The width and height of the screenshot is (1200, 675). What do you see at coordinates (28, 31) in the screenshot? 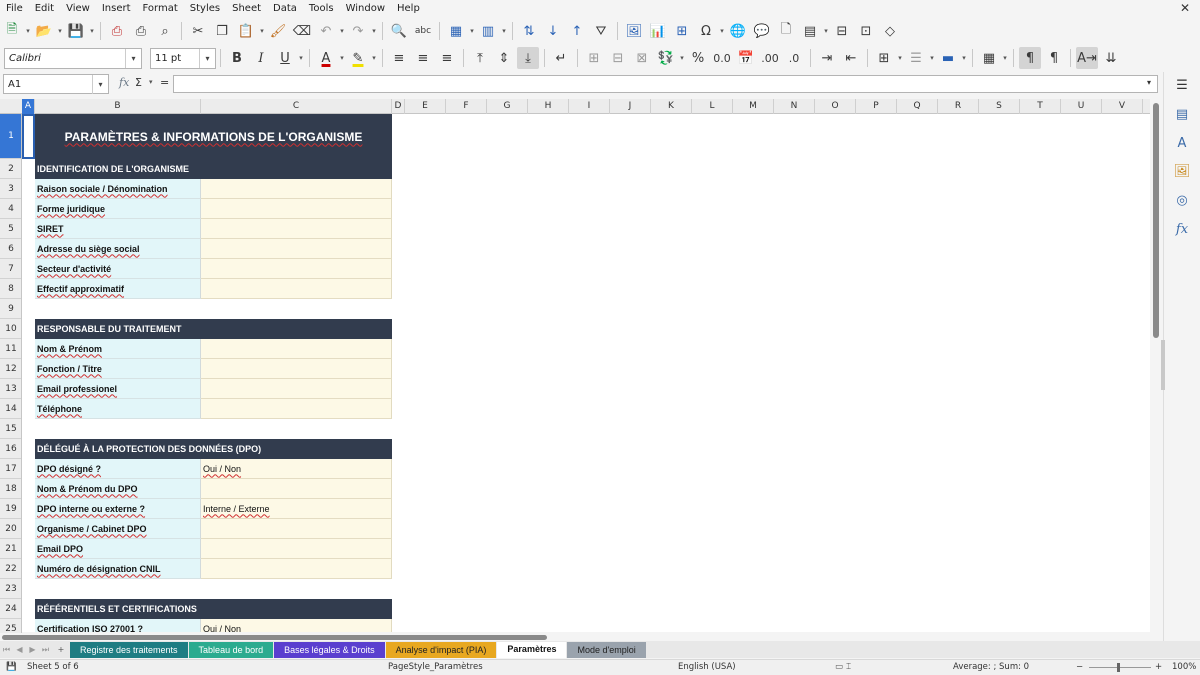
I see `new-dropdown-icon: ▾` at bounding box center [28, 31].